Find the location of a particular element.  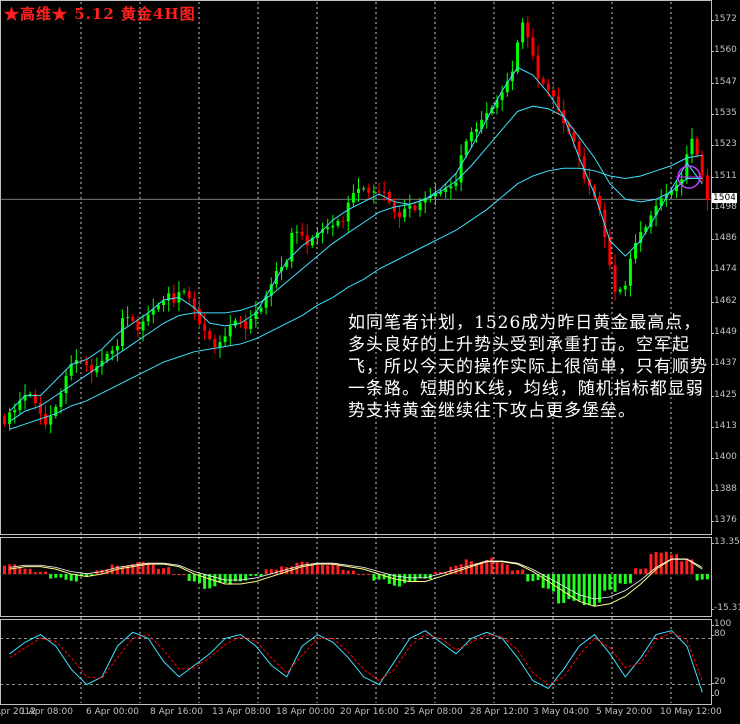

price-tick-label: 1486 is located at coordinates (724, 238).